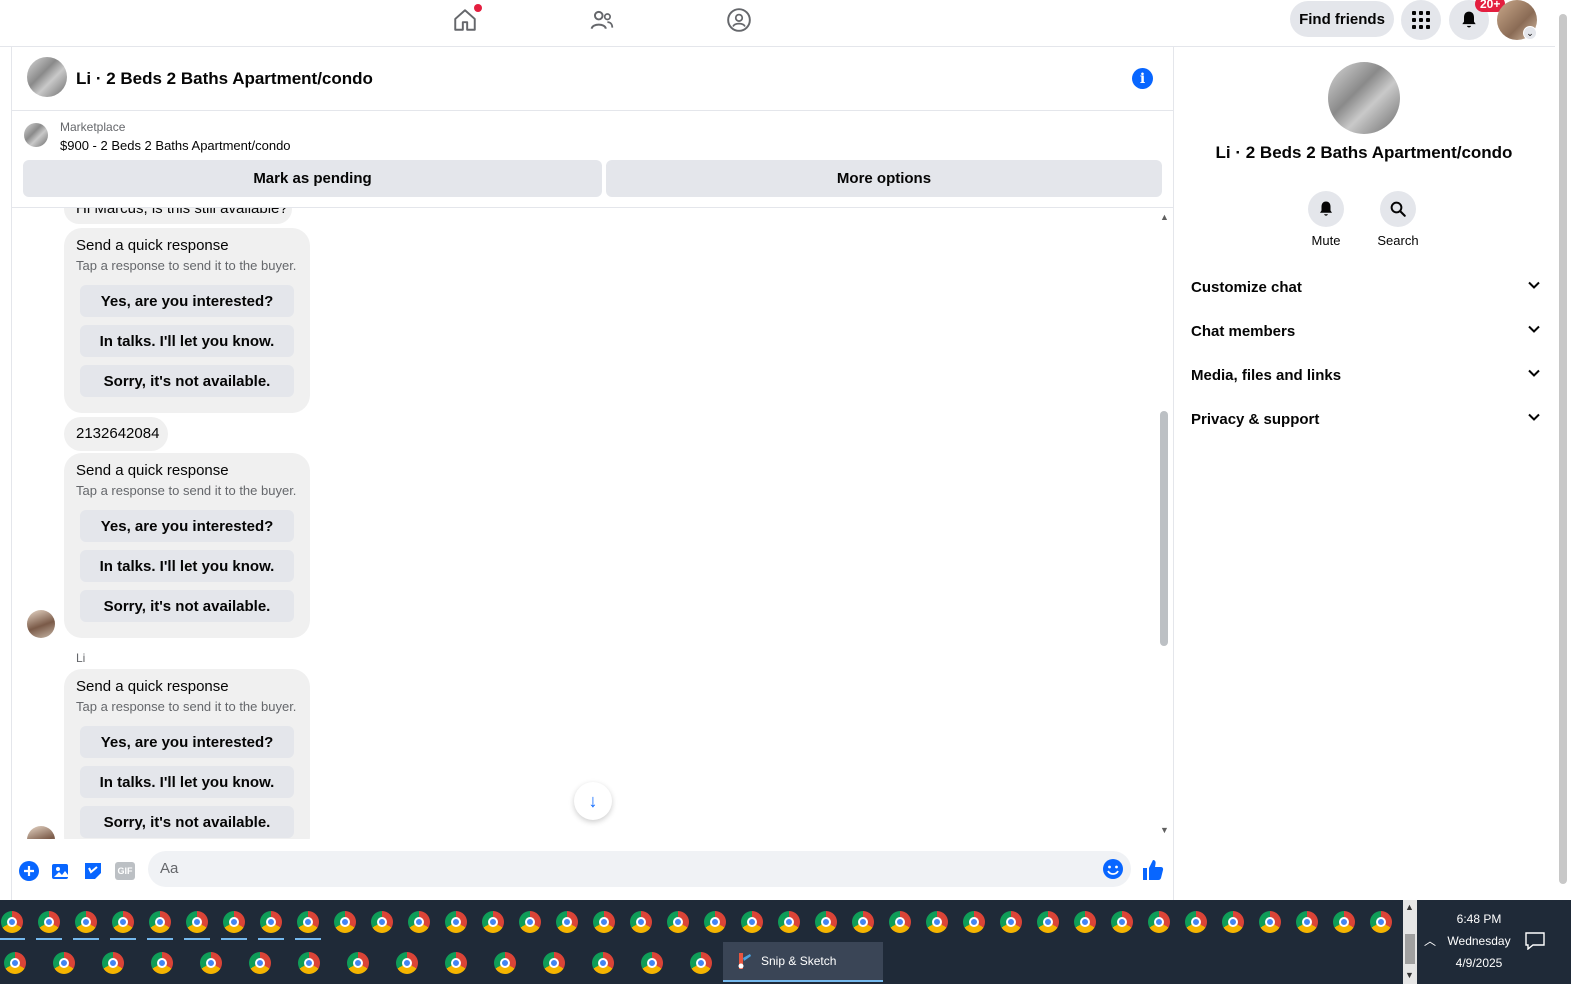  Describe the element at coordinates (1535, 941) in the screenshot. I see `action-center-icon` at that location.